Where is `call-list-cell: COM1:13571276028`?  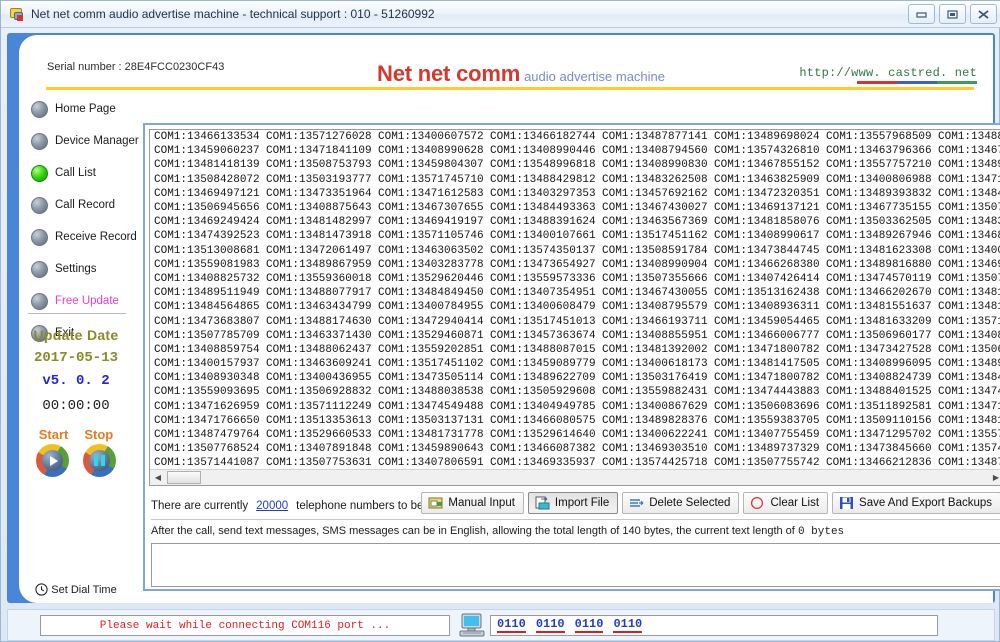
call-list-cell: COM1:13571276028 is located at coordinates (318, 137).